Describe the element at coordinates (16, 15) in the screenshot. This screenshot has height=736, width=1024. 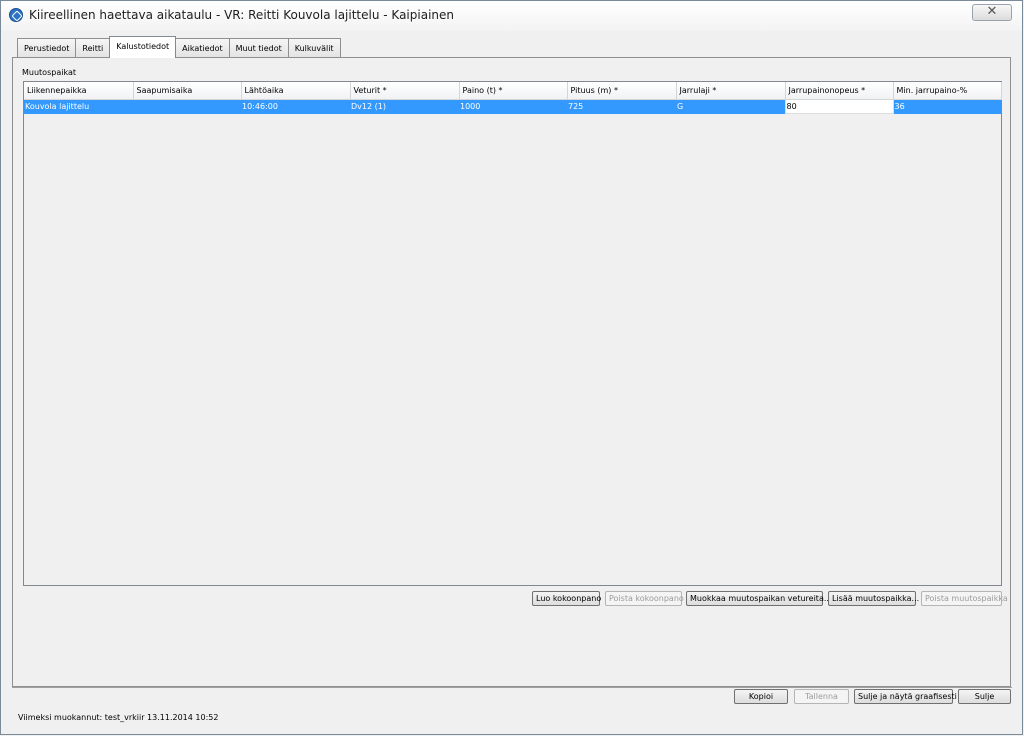
I see `app-logo-icon` at that location.